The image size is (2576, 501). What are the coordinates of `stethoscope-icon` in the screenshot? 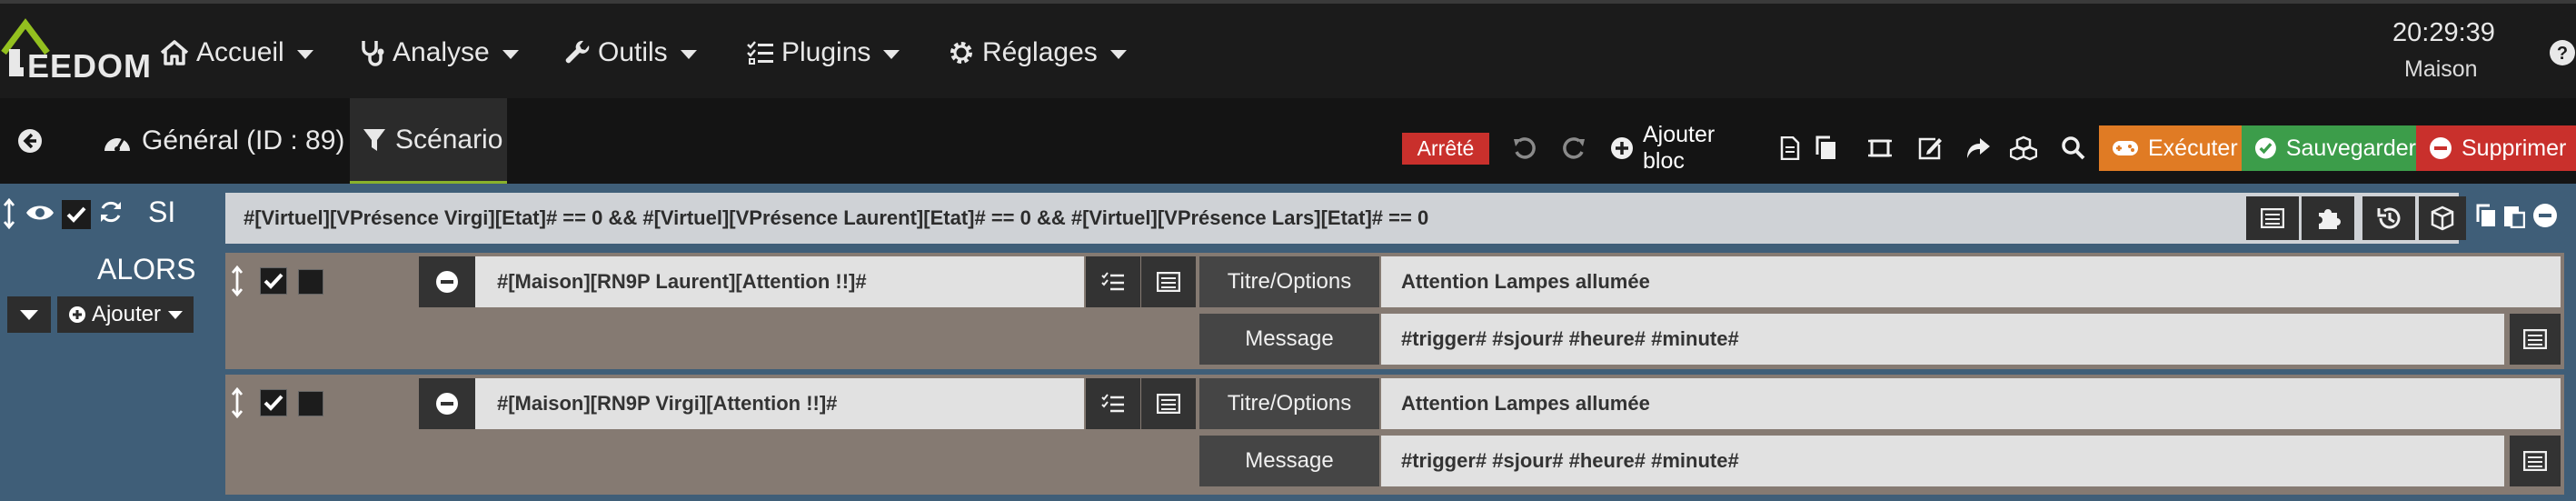 It's located at (373, 53).